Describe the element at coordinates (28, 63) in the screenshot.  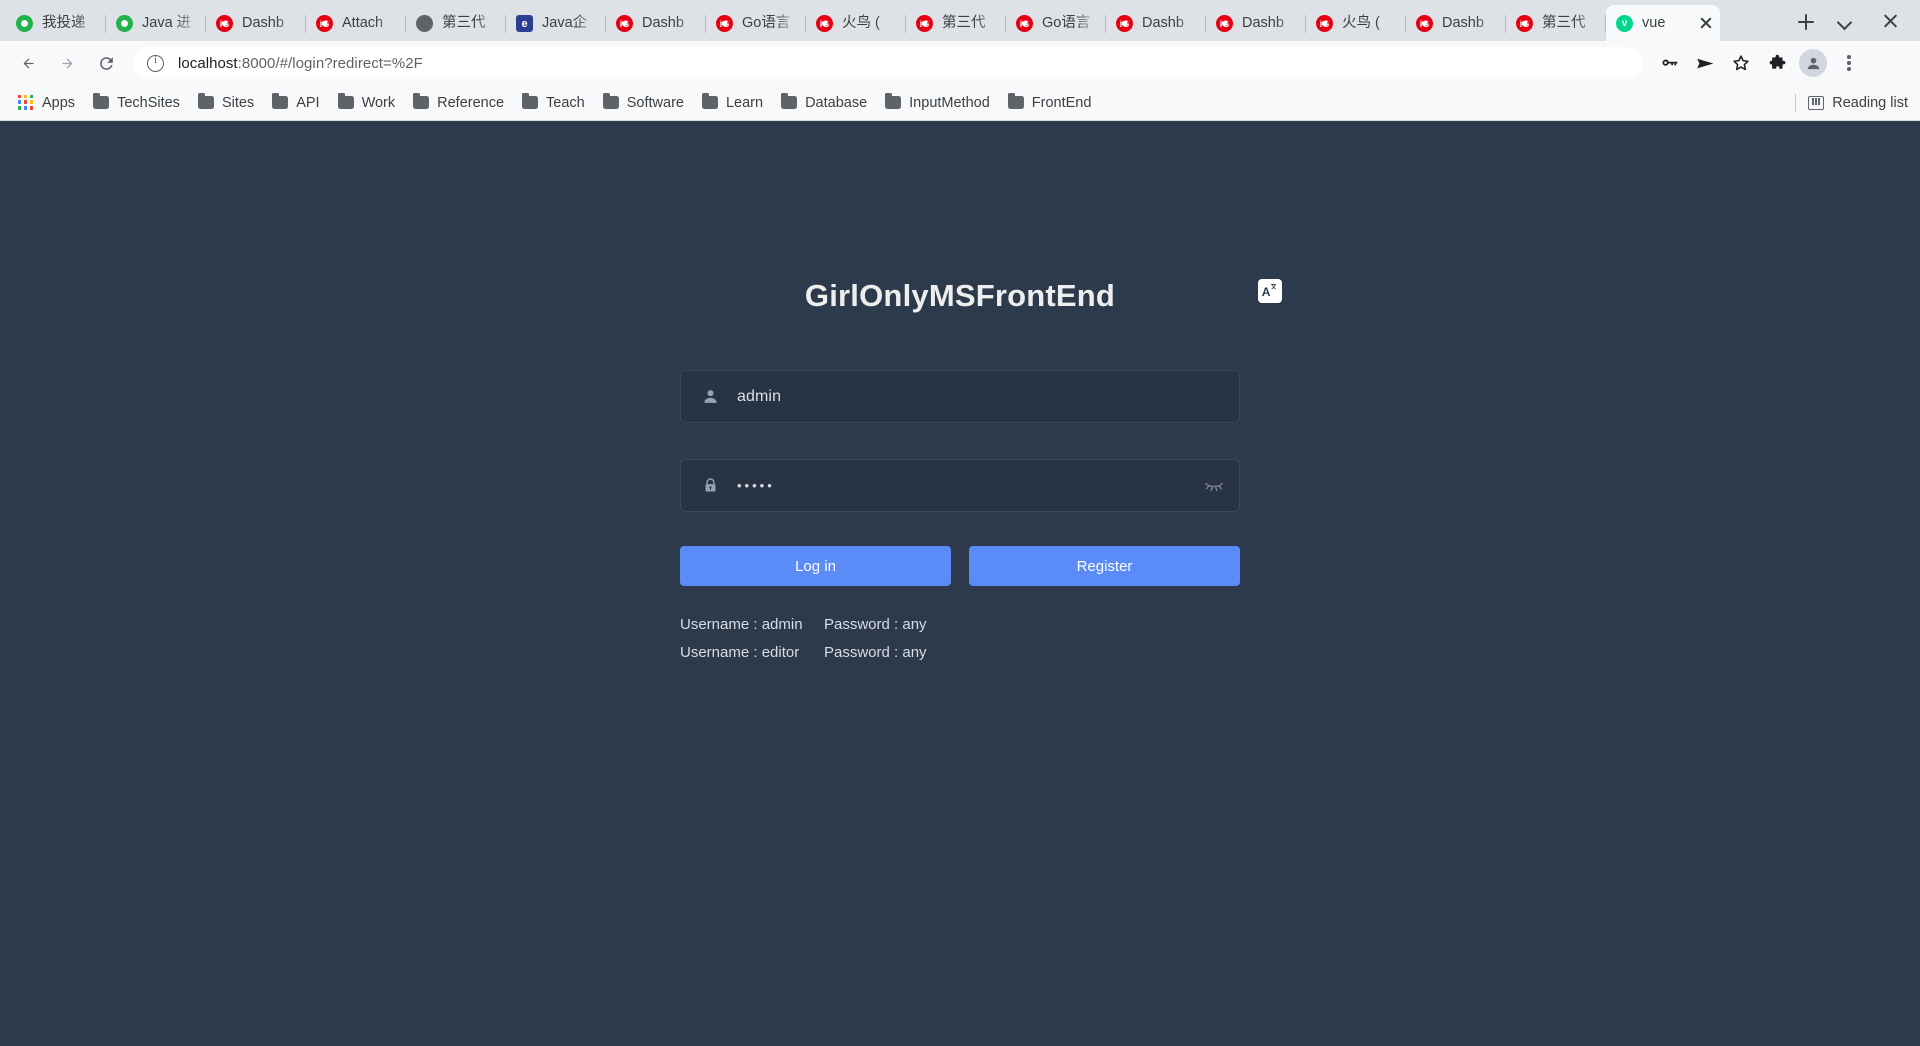
I see `back-button` at that location.